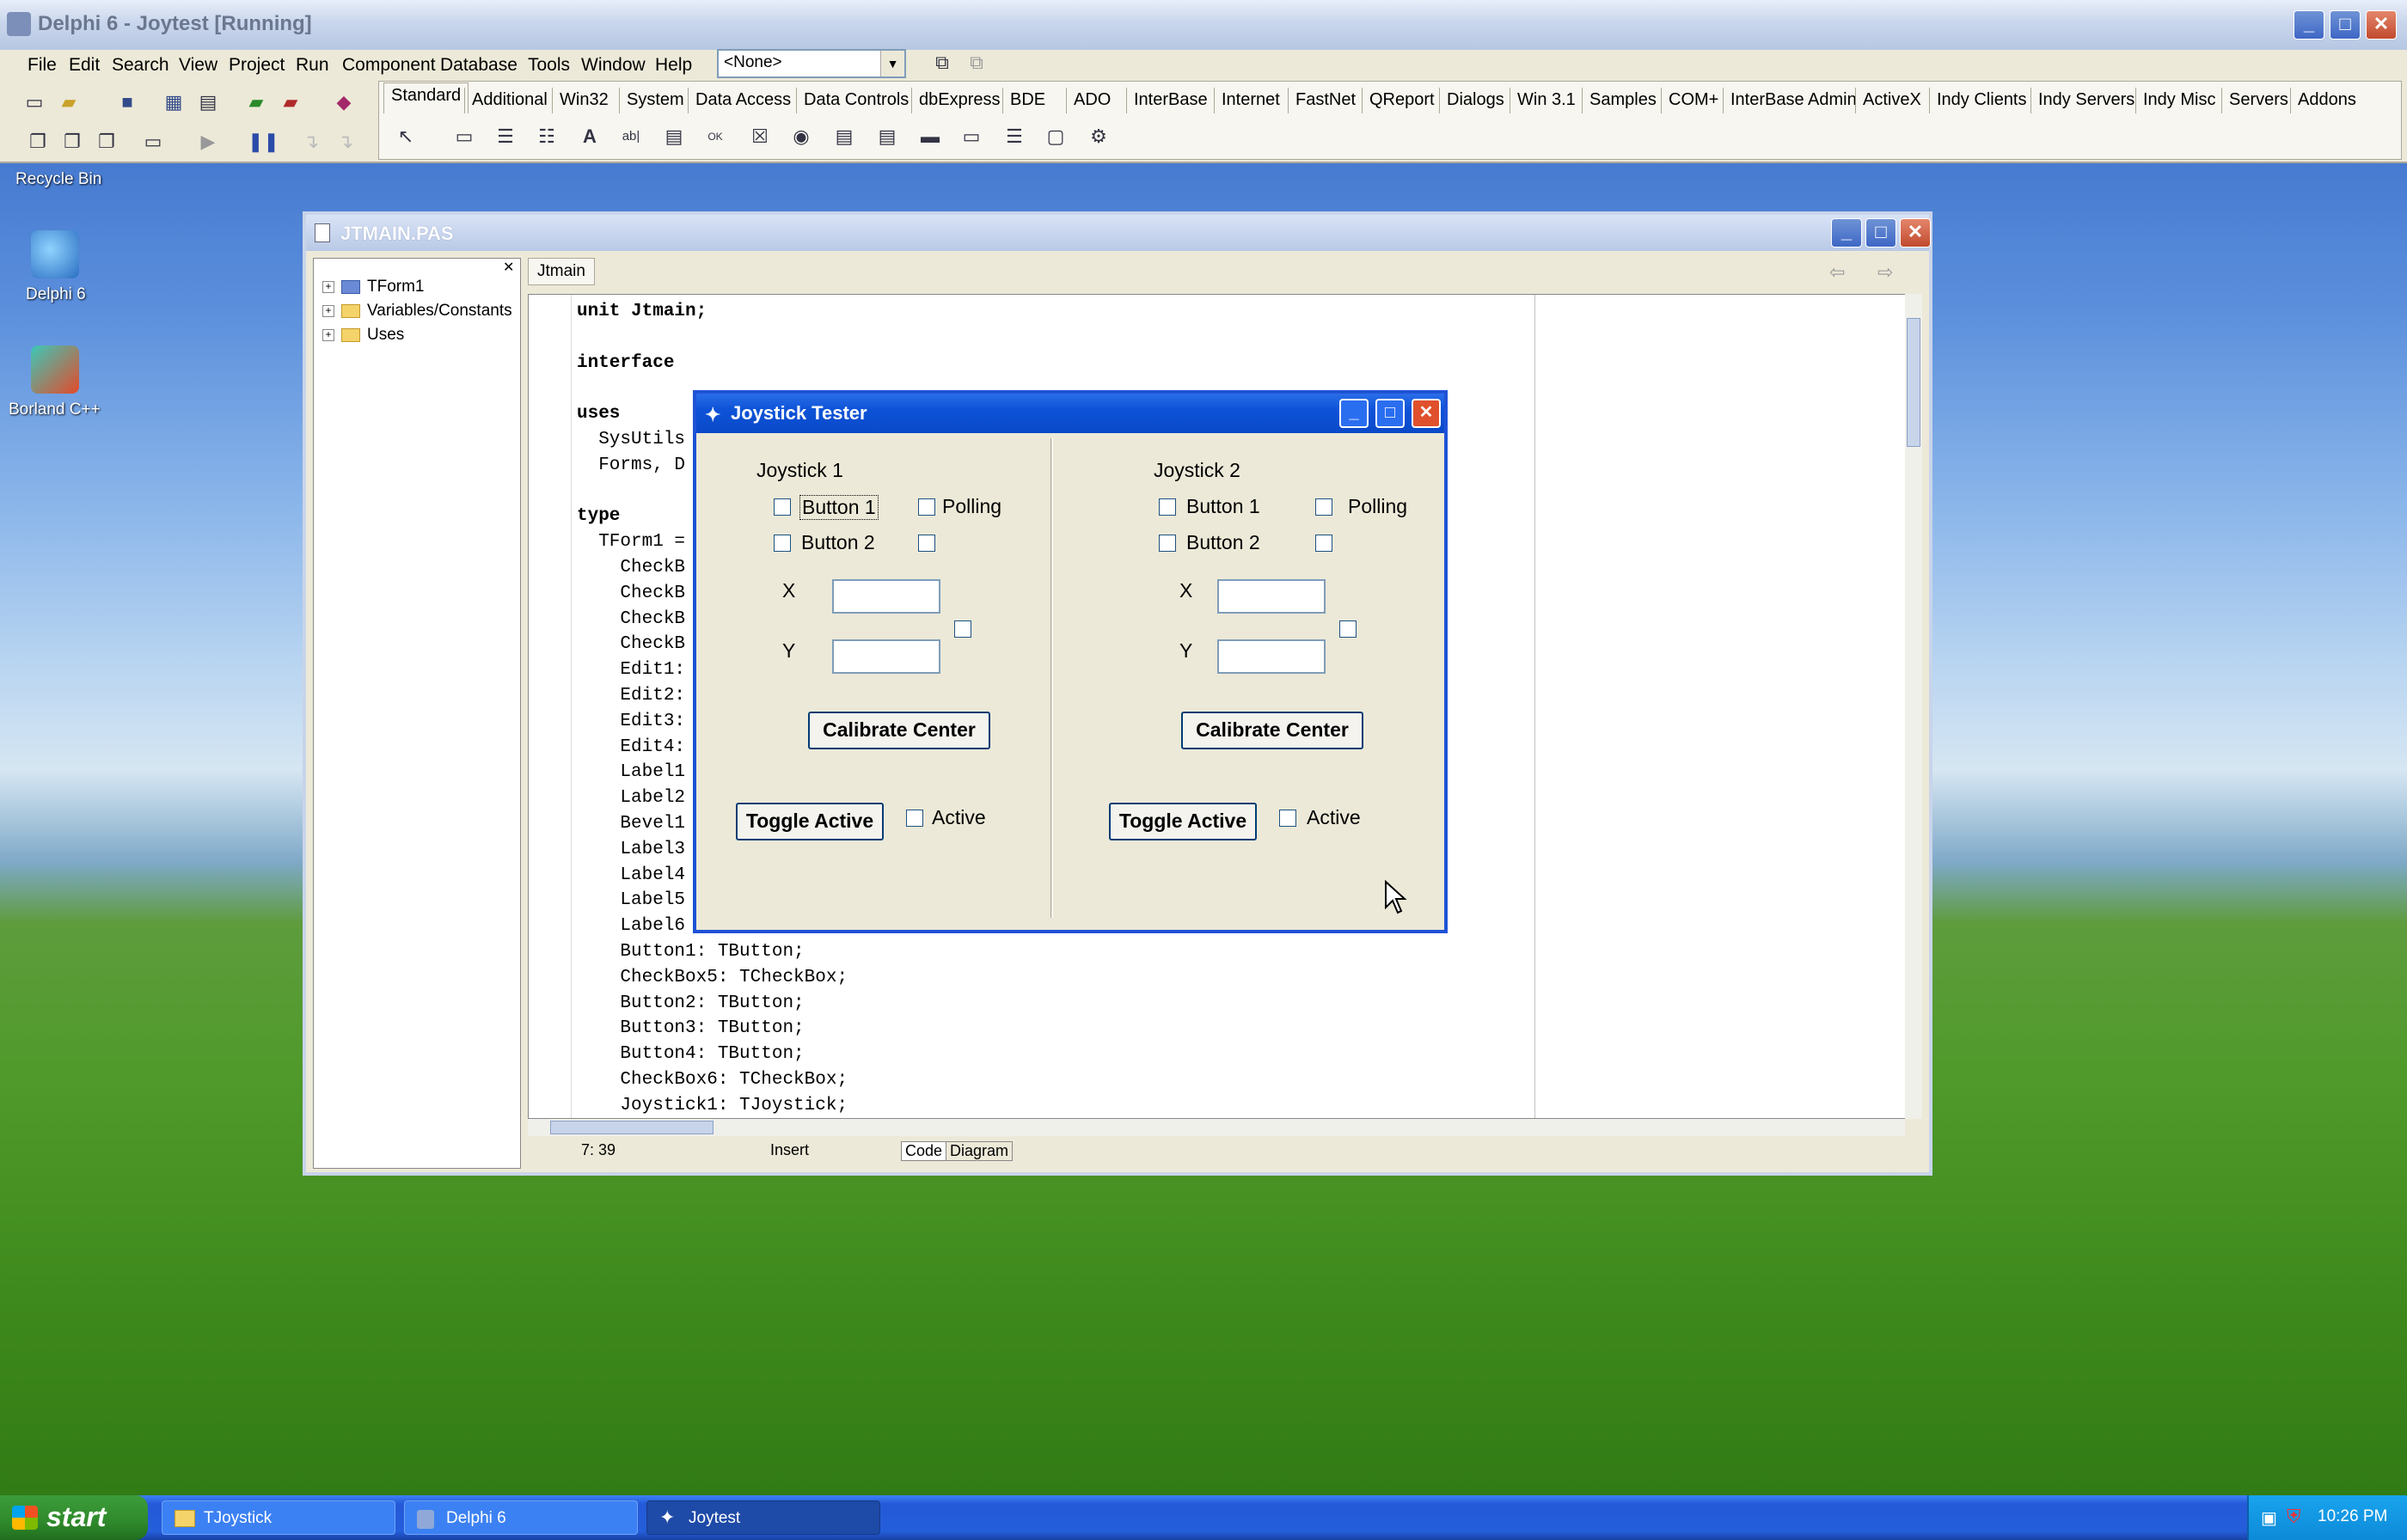 Image resolution: width=2407 pixels, height=1540 pixels. Describe the element at coordinates (2309, 25) in the screenshot. I see `minimize-button: _` at that location.